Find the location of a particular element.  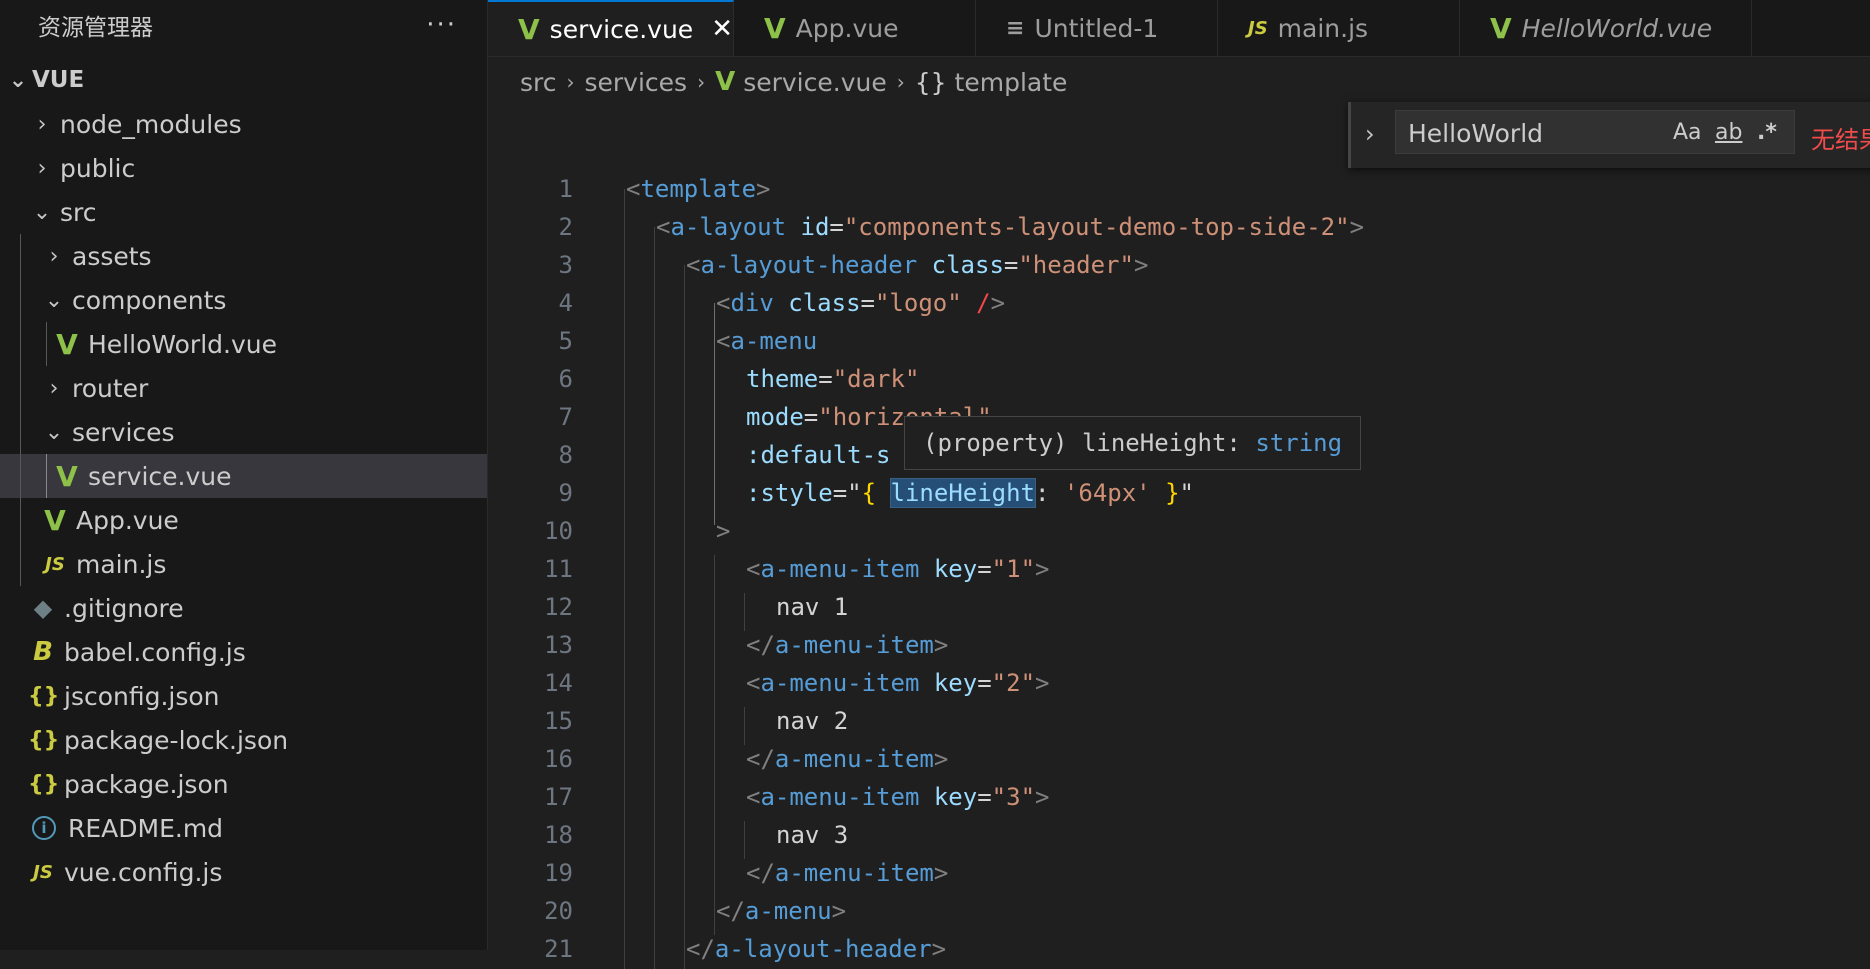

hover-type: string is located at coordinates (1299, 443).